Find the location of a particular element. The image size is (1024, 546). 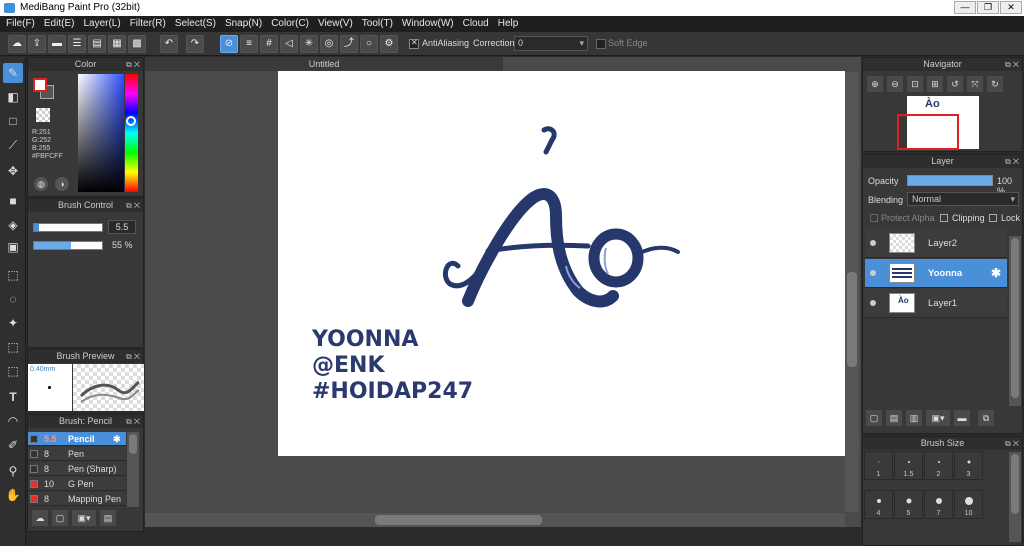

brush-size-1-5: 1.5 is located at coordinates (908, 465).